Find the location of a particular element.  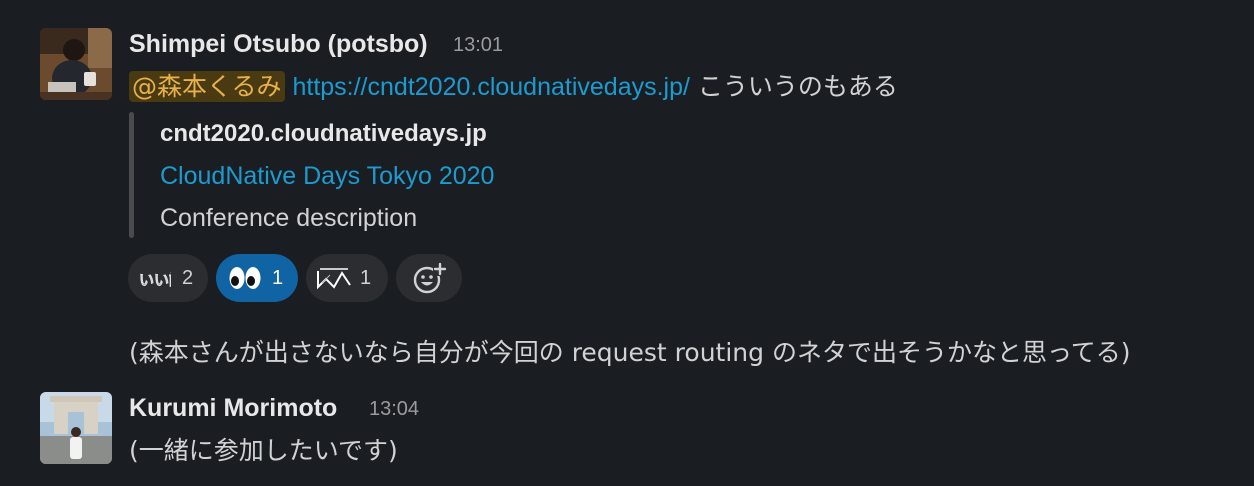

unfurl-site-name: cndt2020.cloudnativedays.jp is located at coordinates (323, 133).